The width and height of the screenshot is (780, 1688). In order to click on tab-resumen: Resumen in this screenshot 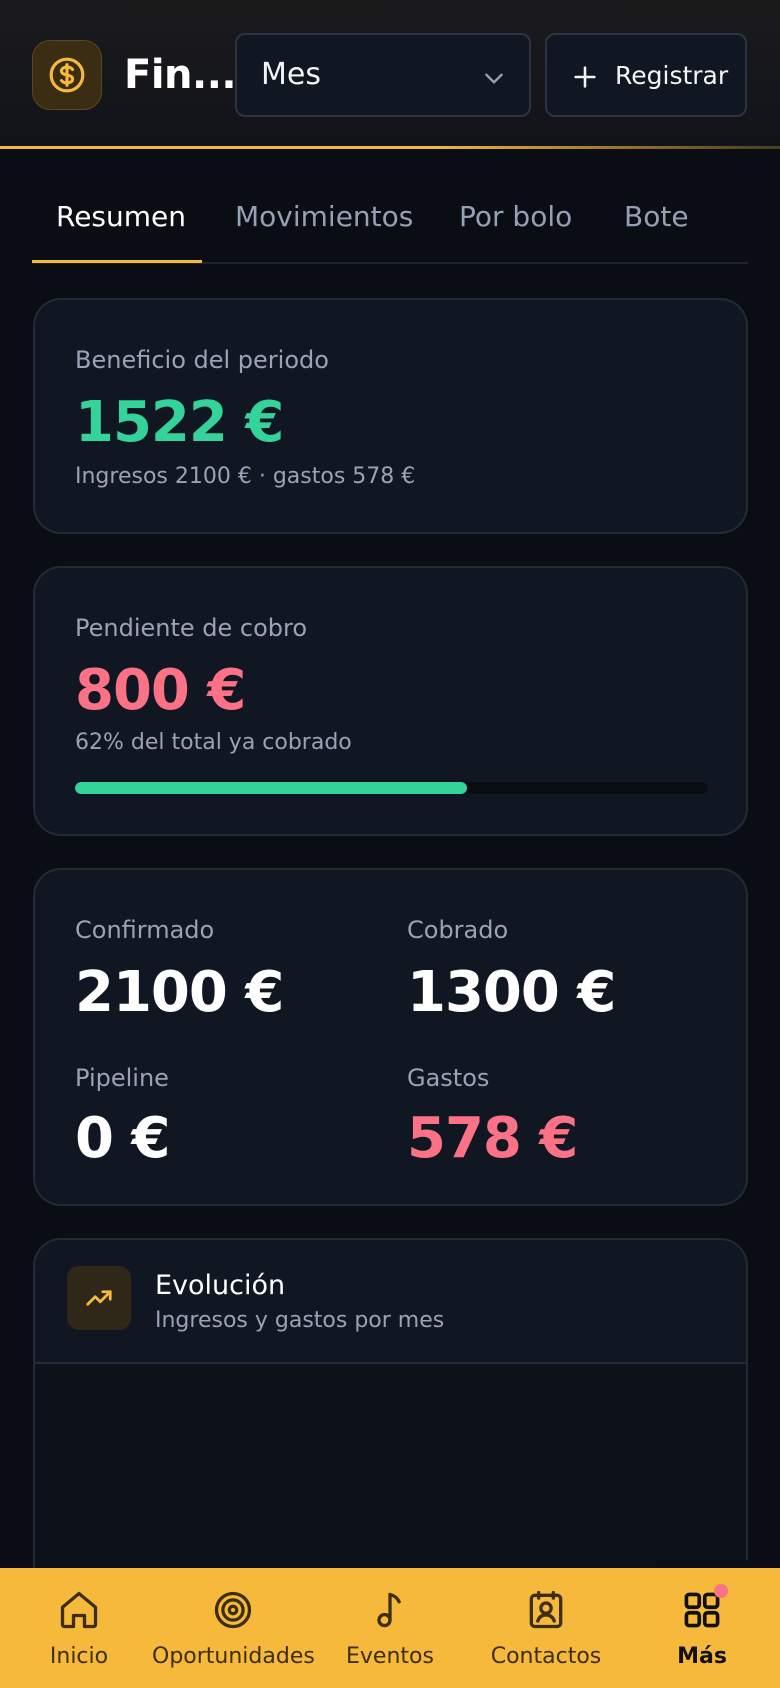, I will do `click(121, 216)`.